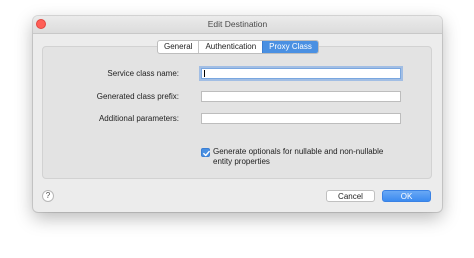 This screenshot has width=474, height=258. What do you see at coordinates (301, 118) in the screenshot?
I see `additional-parameters-input` at bounding box center [301, 118].